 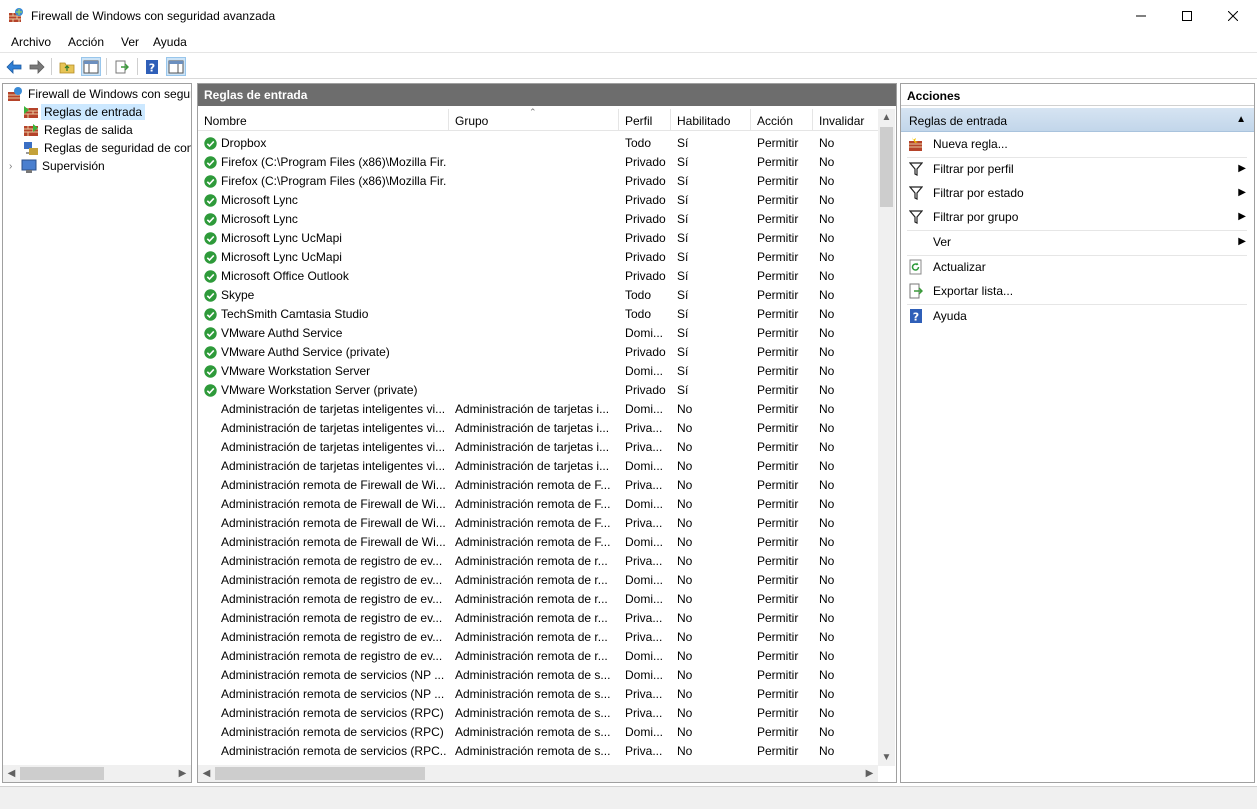 I want to click on action-ver: Ver ▶, so click(x=1077, y=242).